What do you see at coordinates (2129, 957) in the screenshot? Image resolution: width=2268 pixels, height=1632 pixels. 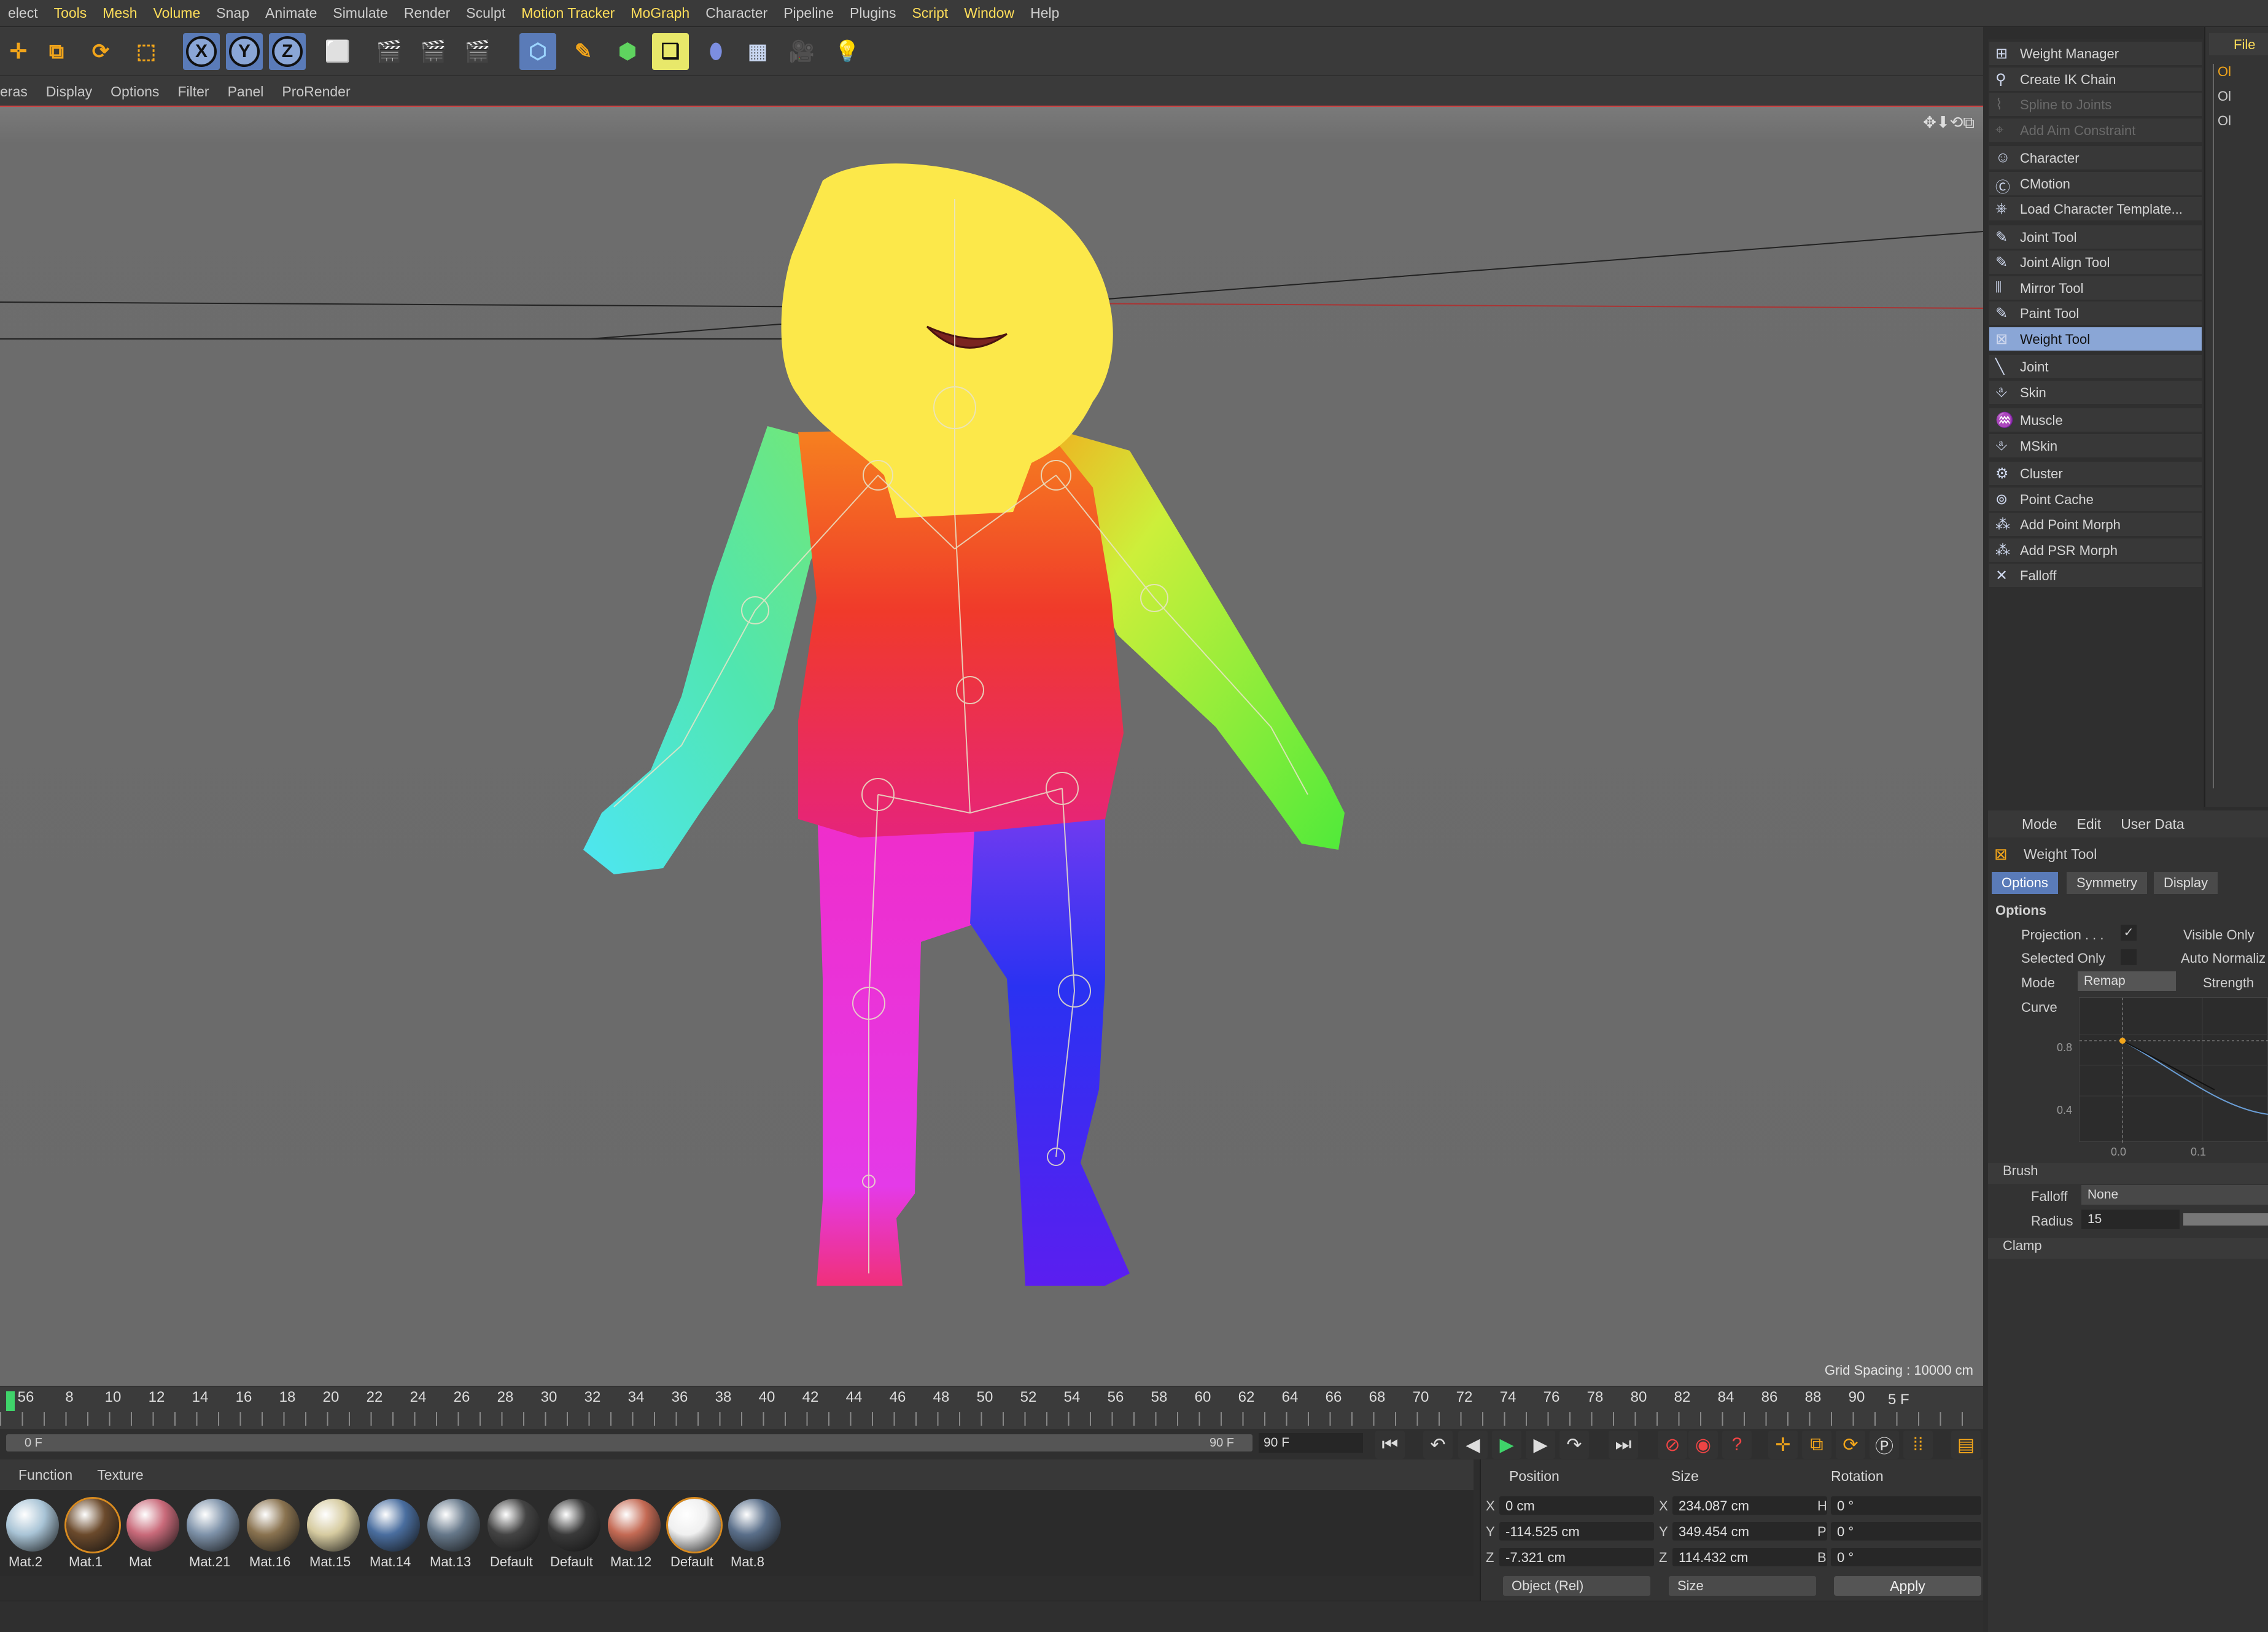 I see `selected-only-checkbox` at bounding box center [2129, 957].